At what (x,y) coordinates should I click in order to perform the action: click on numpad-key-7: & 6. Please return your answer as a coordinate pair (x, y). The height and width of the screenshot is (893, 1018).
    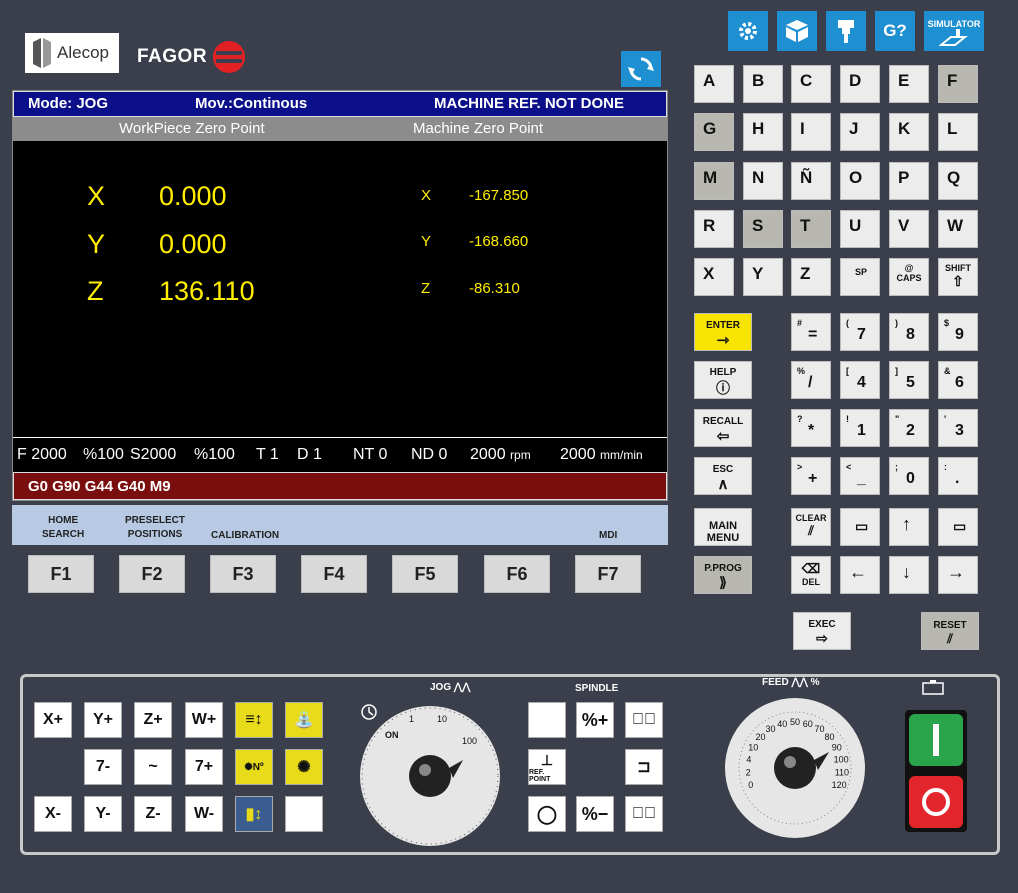
    Looking at the image, I should click on (958, 380).